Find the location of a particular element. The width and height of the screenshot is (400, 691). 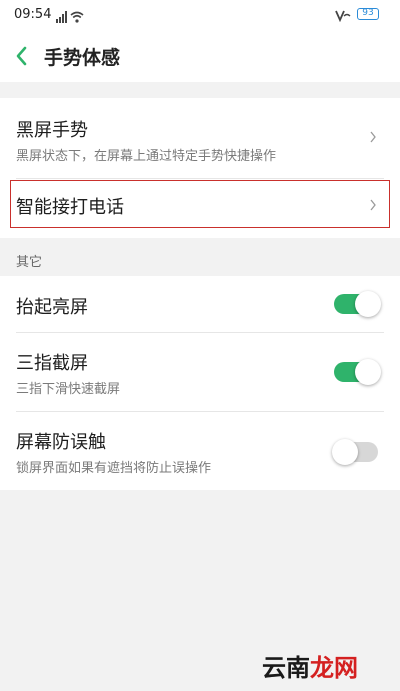

row-subtitle: 锁屏界面如果有遮挡将防止误操作 is located at coordinates (114, 468).